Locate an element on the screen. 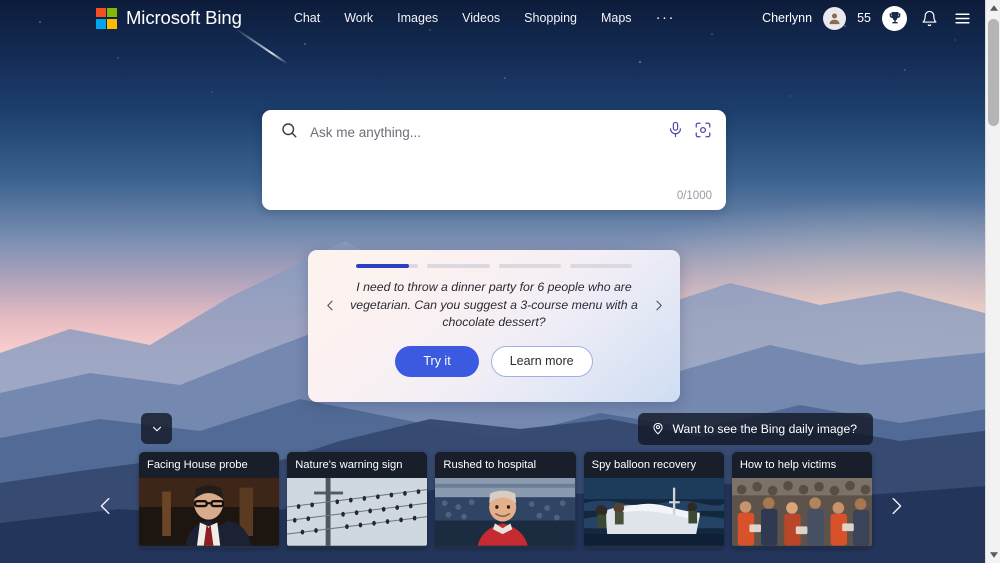 The image size is (1000, 563). news-card: Rushed to hospital is located at coordinates (505, 500).